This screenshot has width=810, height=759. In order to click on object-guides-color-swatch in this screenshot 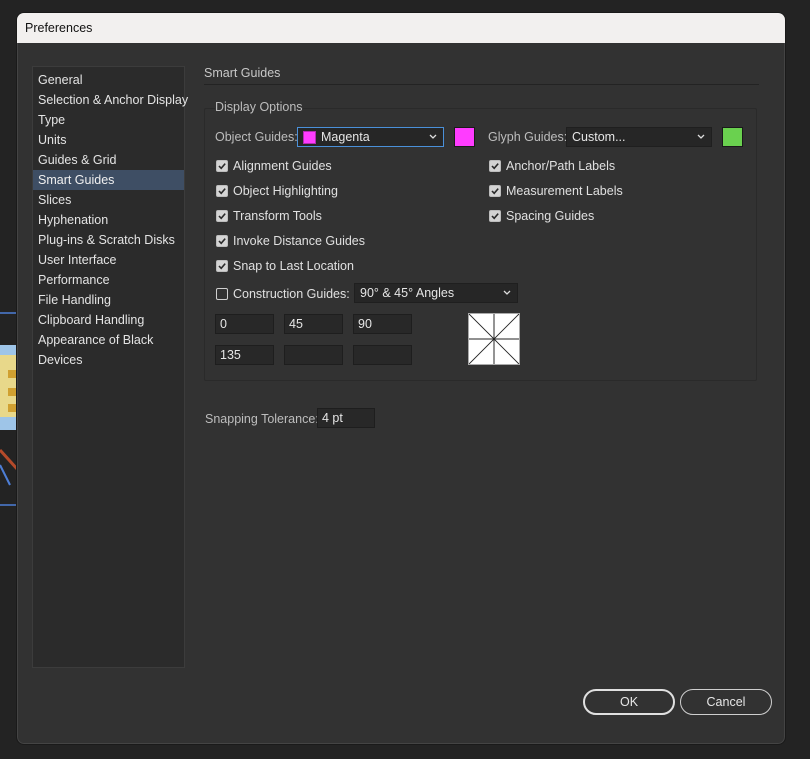, I will do `click(464, 137)`.